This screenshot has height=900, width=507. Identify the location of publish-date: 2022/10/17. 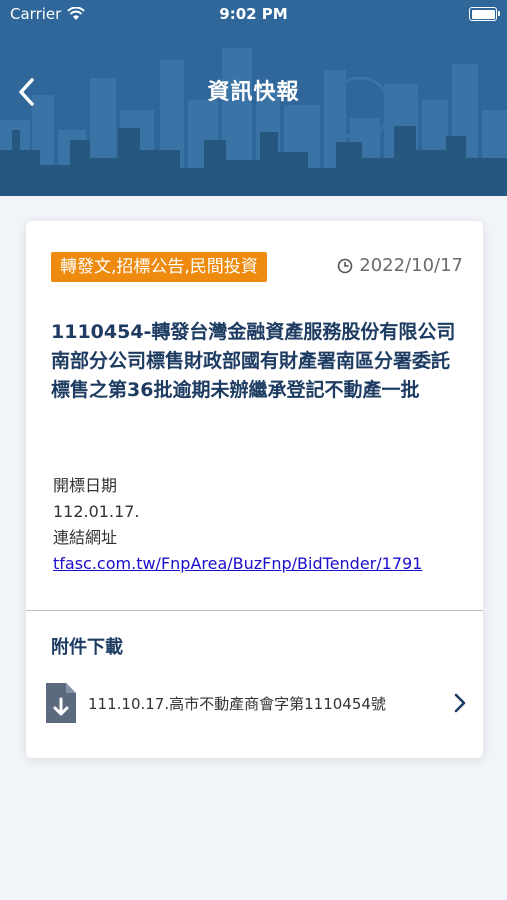
(400, 265).